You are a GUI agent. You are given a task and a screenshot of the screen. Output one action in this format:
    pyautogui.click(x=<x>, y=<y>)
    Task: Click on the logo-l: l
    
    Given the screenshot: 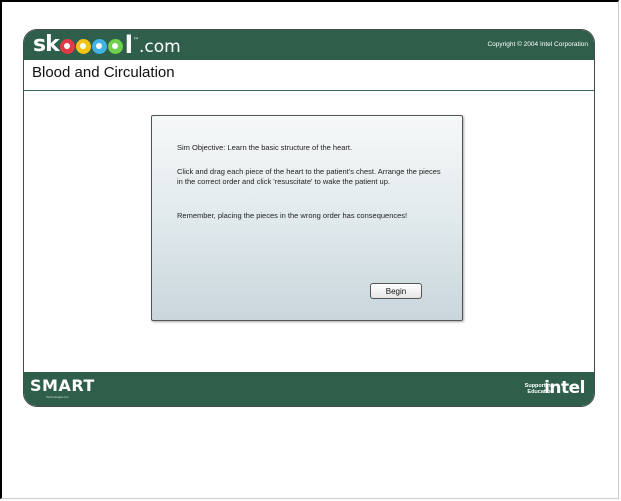 What is the action you would take?
    pyautogui.click(x=128, y=45)
    